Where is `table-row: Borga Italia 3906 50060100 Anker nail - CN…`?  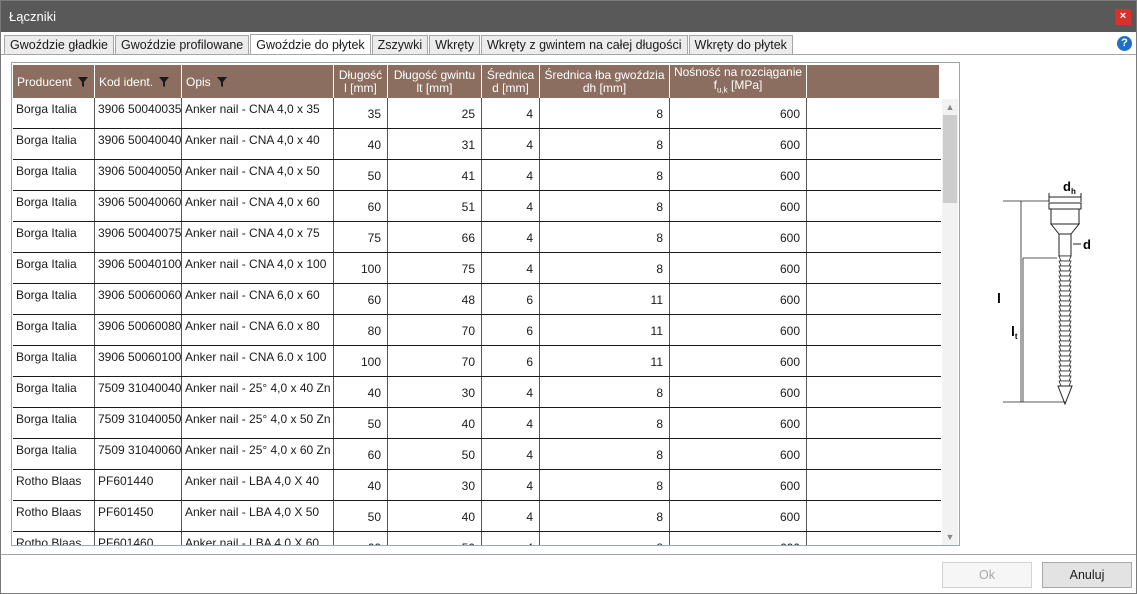 table-row: Borga Italia 3906 50060100 Anker nail - CN… is located at coordinates (477, 361).